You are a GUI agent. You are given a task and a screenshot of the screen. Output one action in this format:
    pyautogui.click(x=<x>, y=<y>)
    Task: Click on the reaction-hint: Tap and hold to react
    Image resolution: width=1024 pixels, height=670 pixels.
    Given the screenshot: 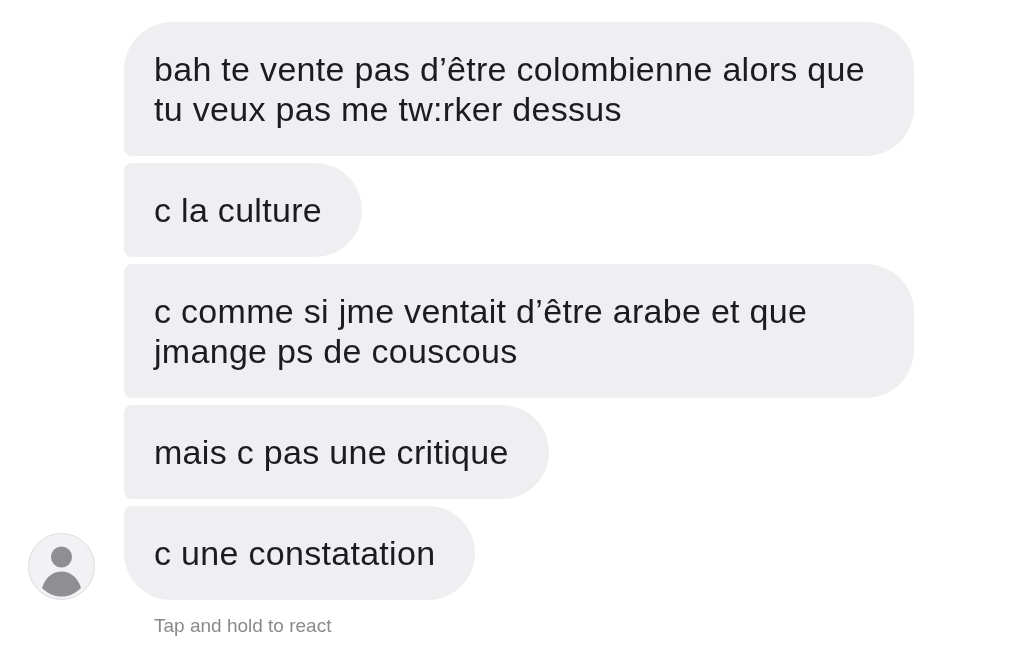 What is the action you would take?
    pyautogui.click(x=243, y=625)
    